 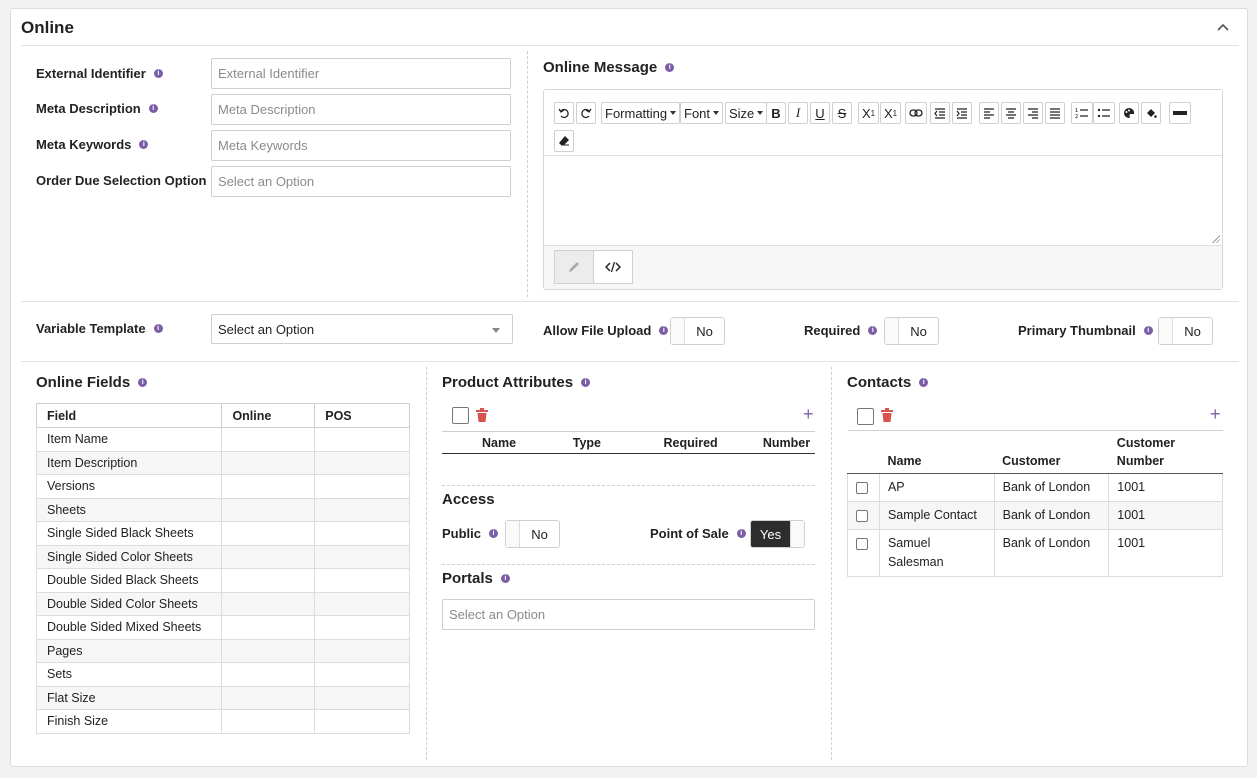 What do you see at coordinates (1185, 331) in the screenshot?
I see `primary-thumbnail-toggle: No` at bounding box center [1185, 331].